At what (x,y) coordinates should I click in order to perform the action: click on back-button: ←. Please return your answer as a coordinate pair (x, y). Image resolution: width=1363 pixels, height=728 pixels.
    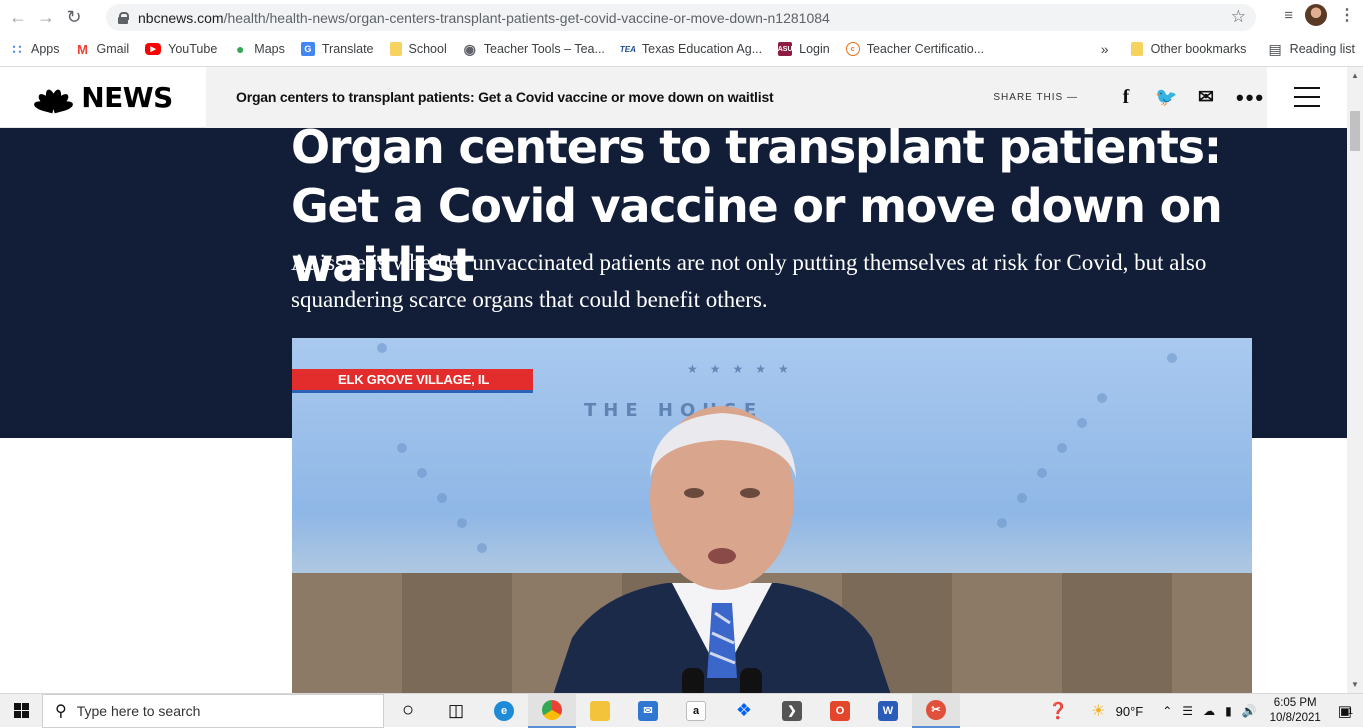
    Looking at the image, I should click on (18, 18).